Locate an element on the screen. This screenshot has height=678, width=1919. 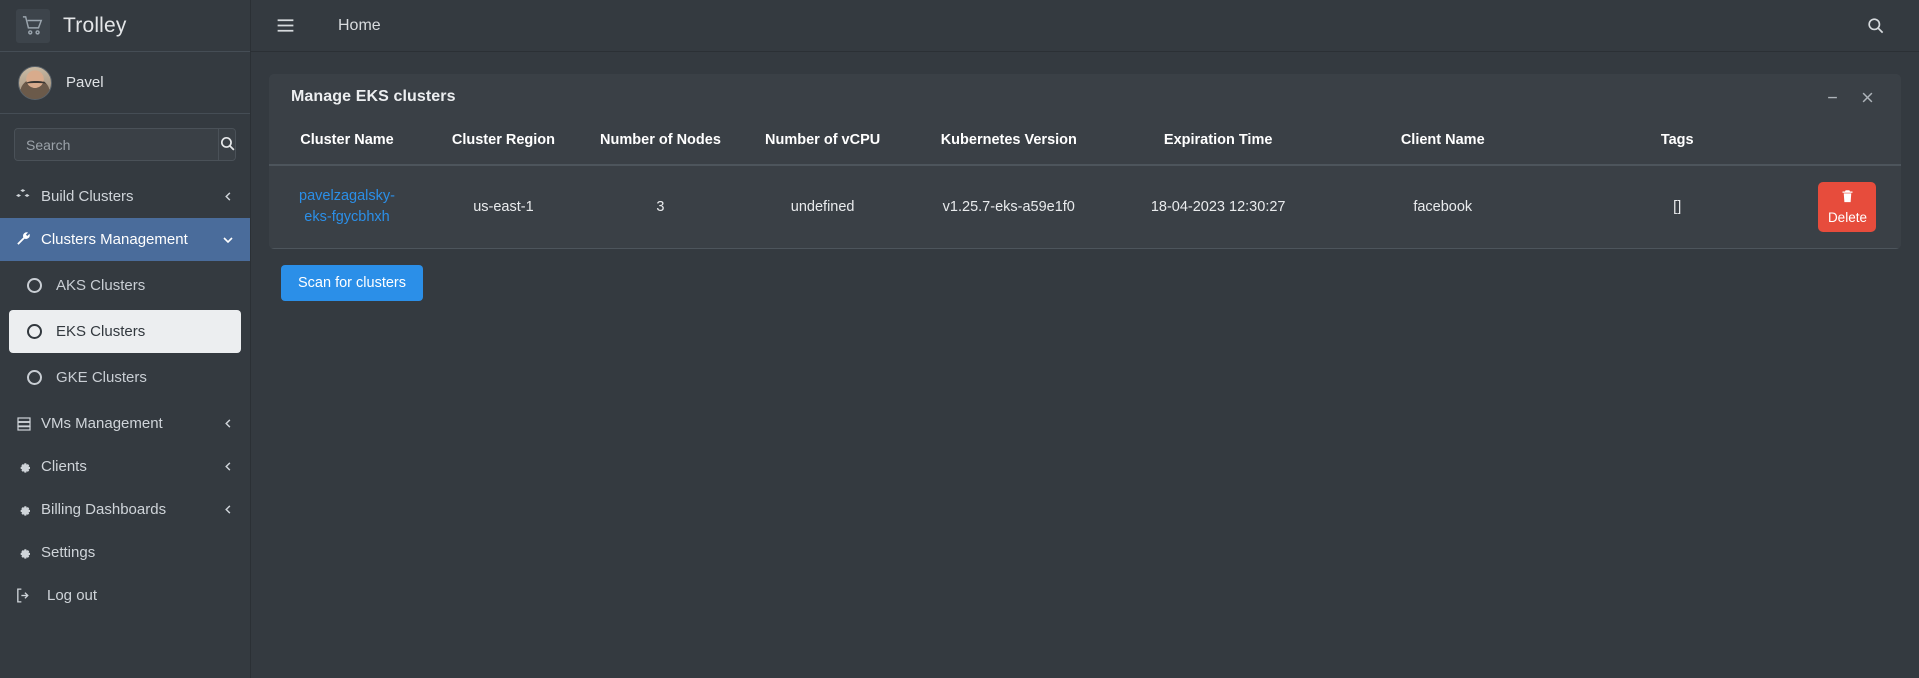
cell-client-name: facebook is located at coordinates (1442, 207).